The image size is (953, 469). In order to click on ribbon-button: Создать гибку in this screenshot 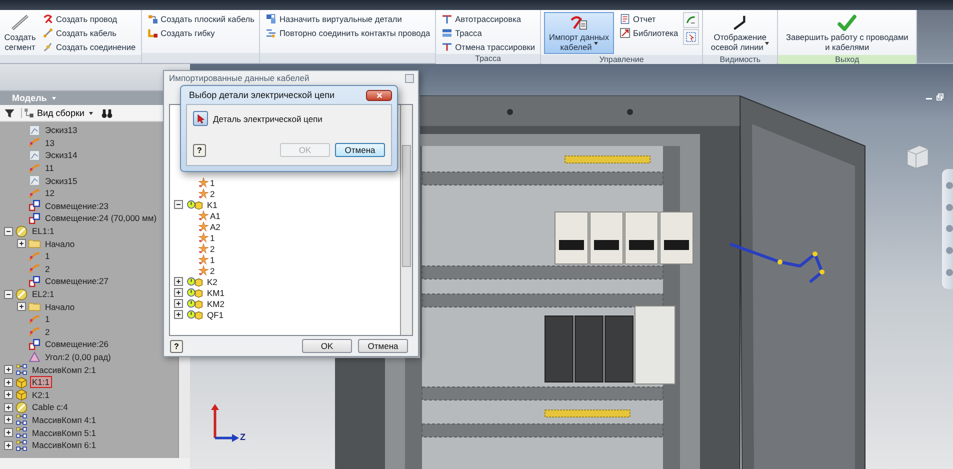, I will do `click(200, 32)`.